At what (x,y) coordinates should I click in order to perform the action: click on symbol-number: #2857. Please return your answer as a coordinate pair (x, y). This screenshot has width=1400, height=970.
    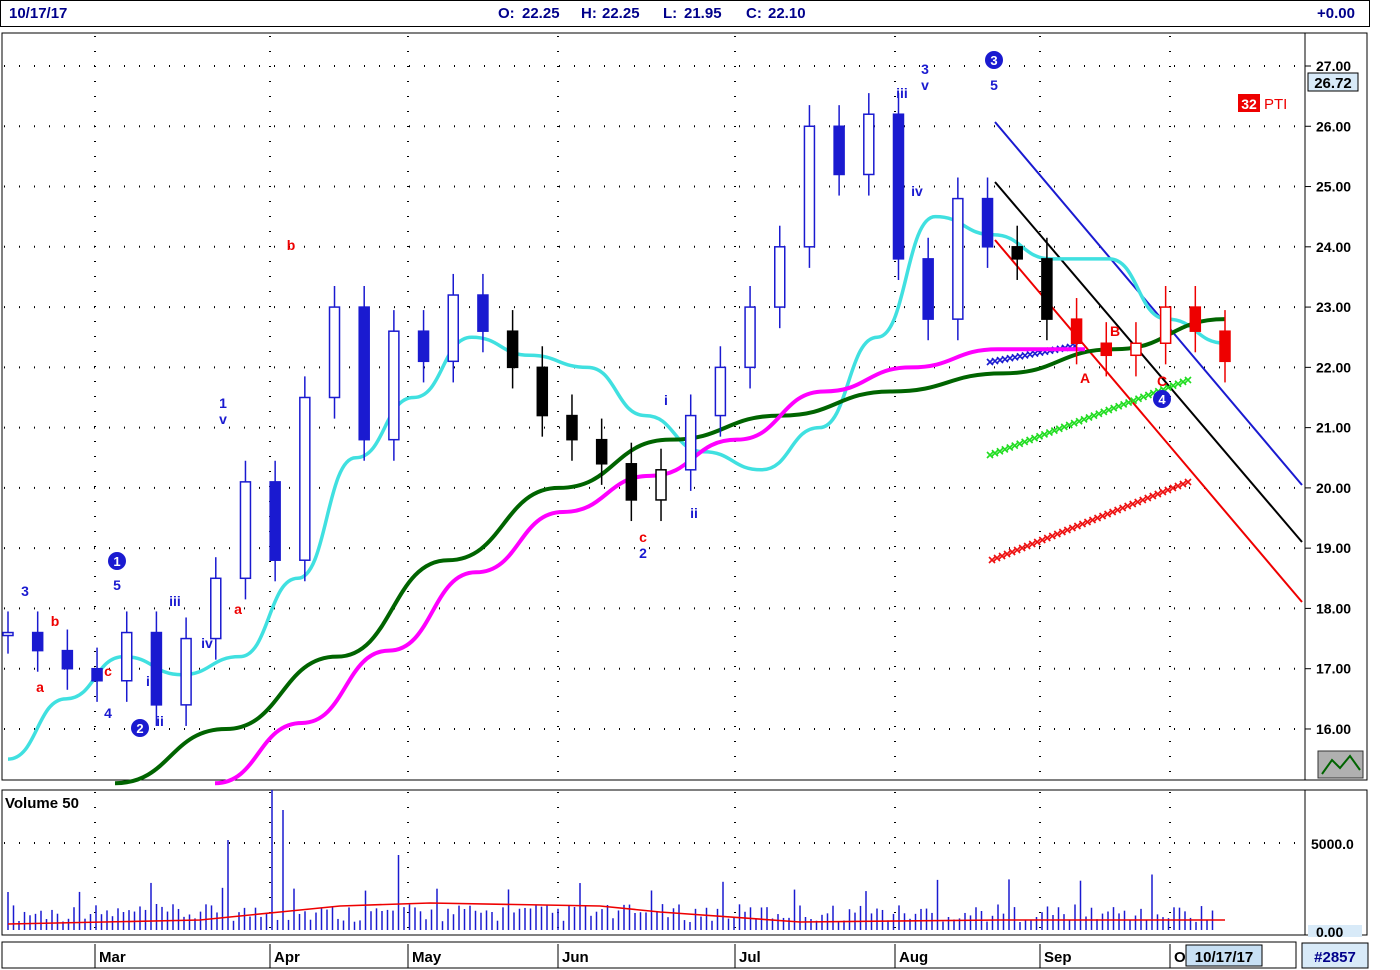
    Looking at the image, I should click on (1335, 957).